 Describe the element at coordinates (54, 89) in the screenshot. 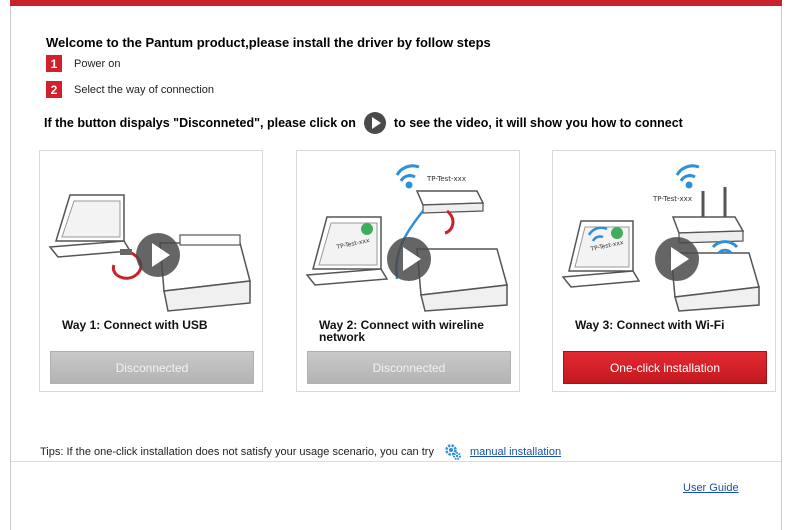

I see `step-number-badge: 2` at that location.